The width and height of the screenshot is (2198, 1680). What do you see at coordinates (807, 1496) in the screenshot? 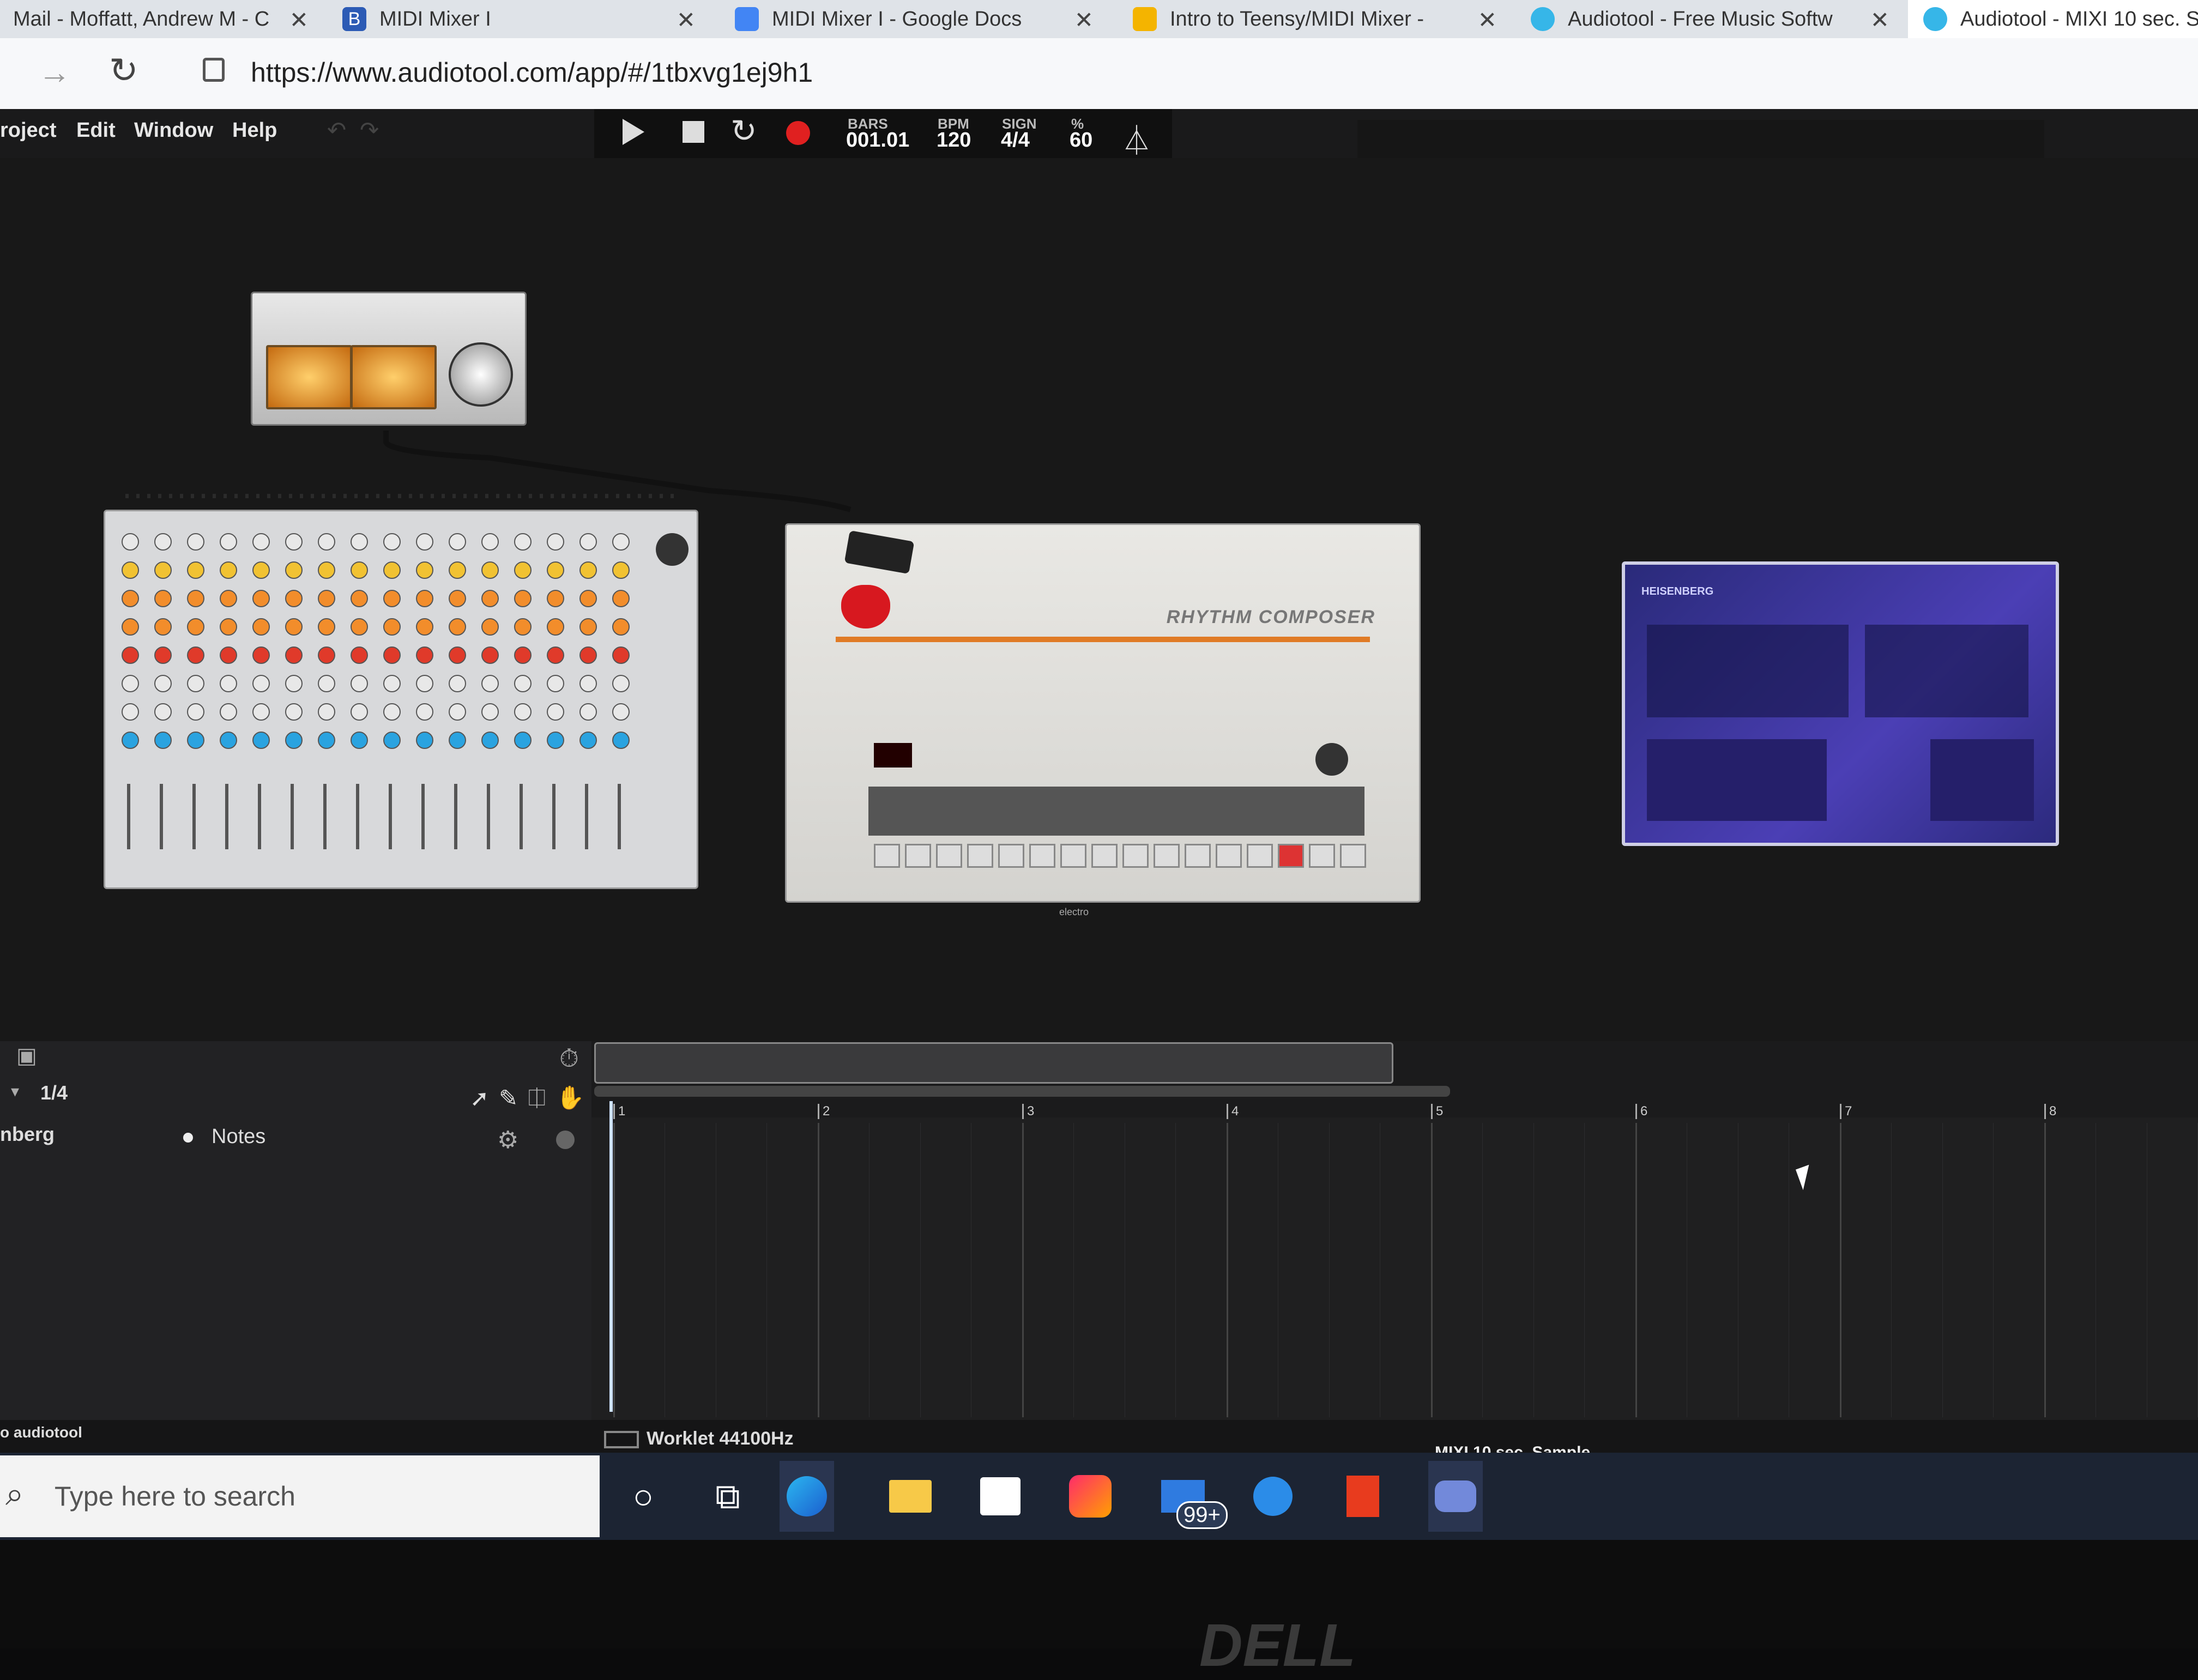
I see `edge-icon` at bounding box center [807, 1496].